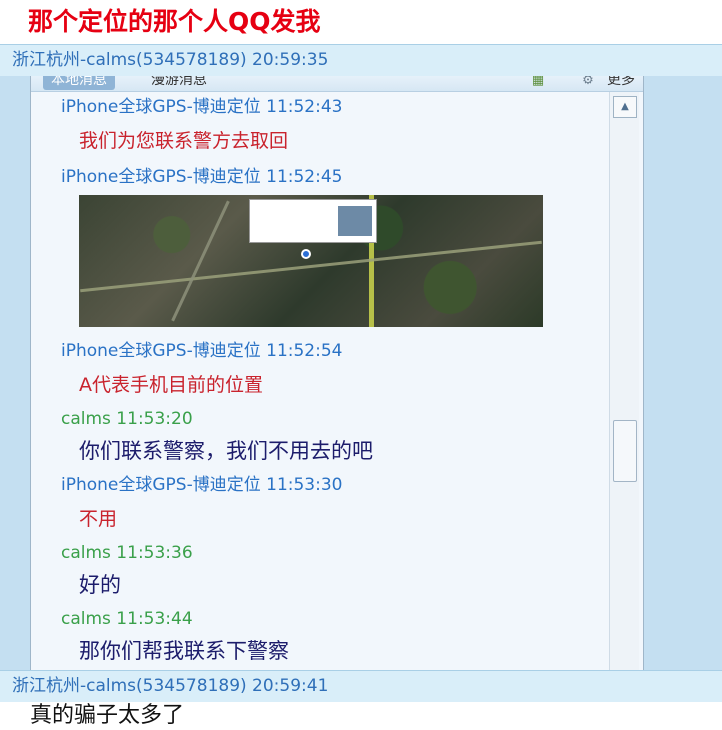  Describe the element at coordinates (98, 519) in the screenshot. I see `chat-message: 不用` at that location.